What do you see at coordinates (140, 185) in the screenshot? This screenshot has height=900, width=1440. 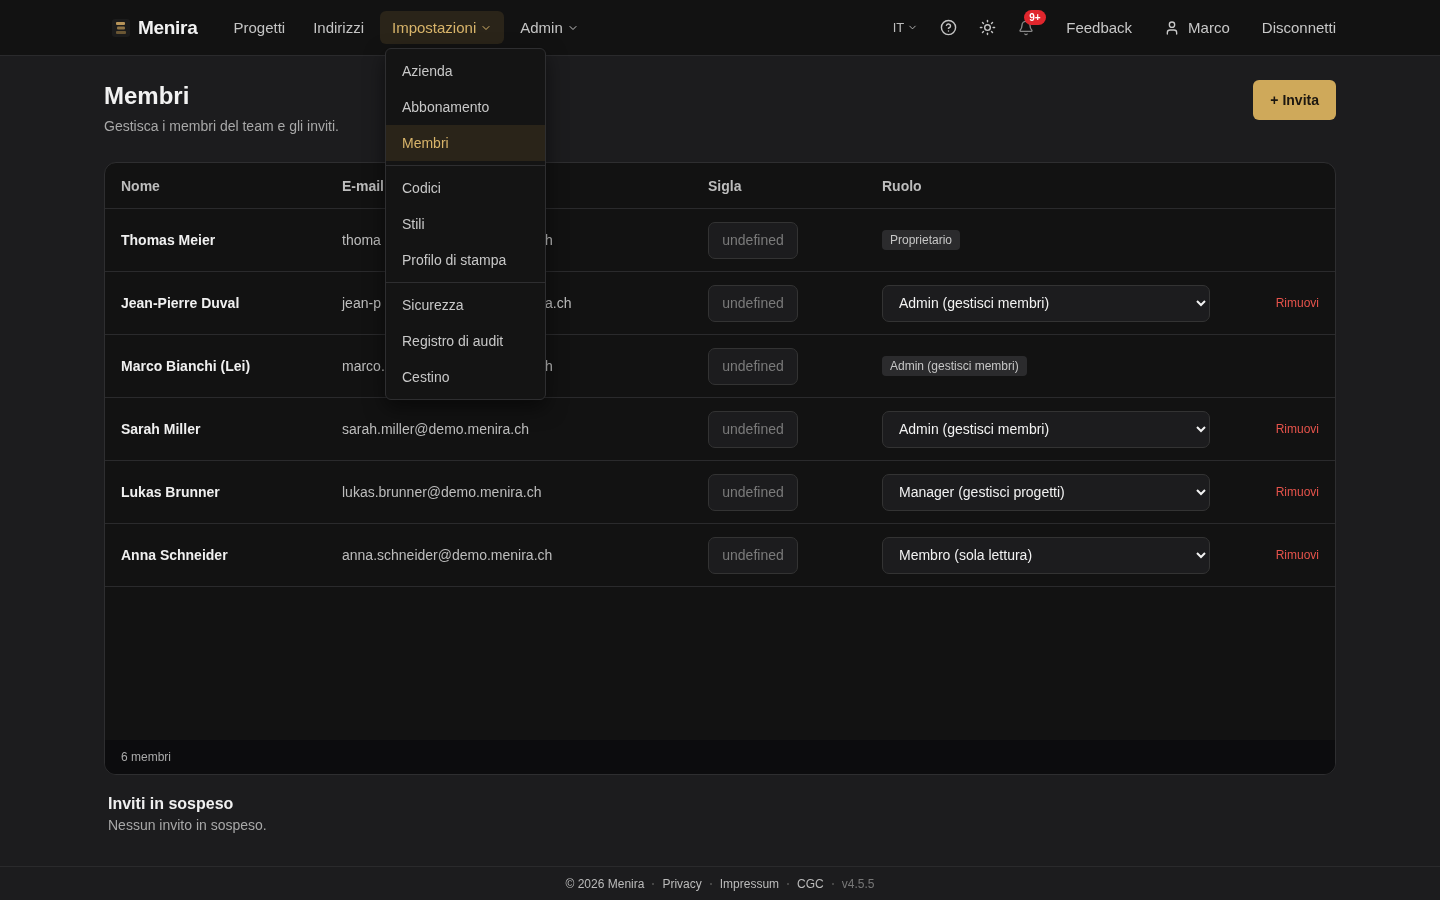 I see `column-header: Nome` at bounding box center [140, 185].